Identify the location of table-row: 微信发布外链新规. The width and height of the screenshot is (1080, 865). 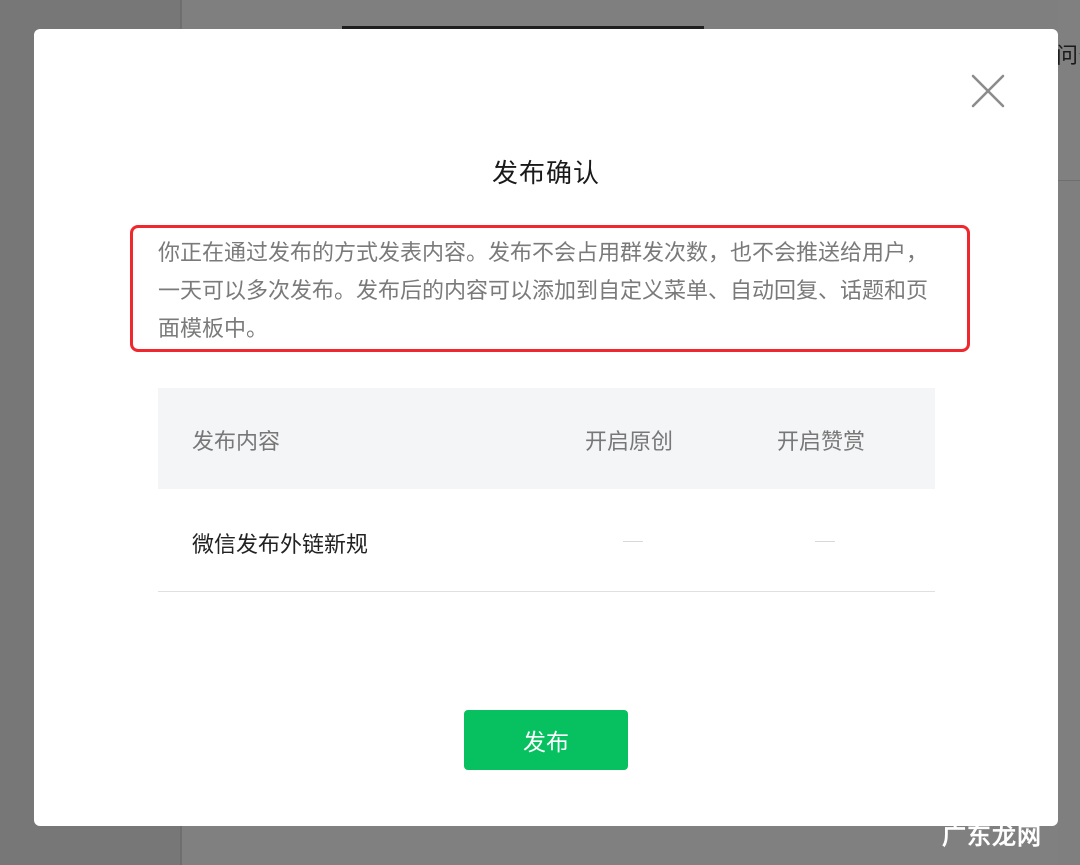
(546, 540).